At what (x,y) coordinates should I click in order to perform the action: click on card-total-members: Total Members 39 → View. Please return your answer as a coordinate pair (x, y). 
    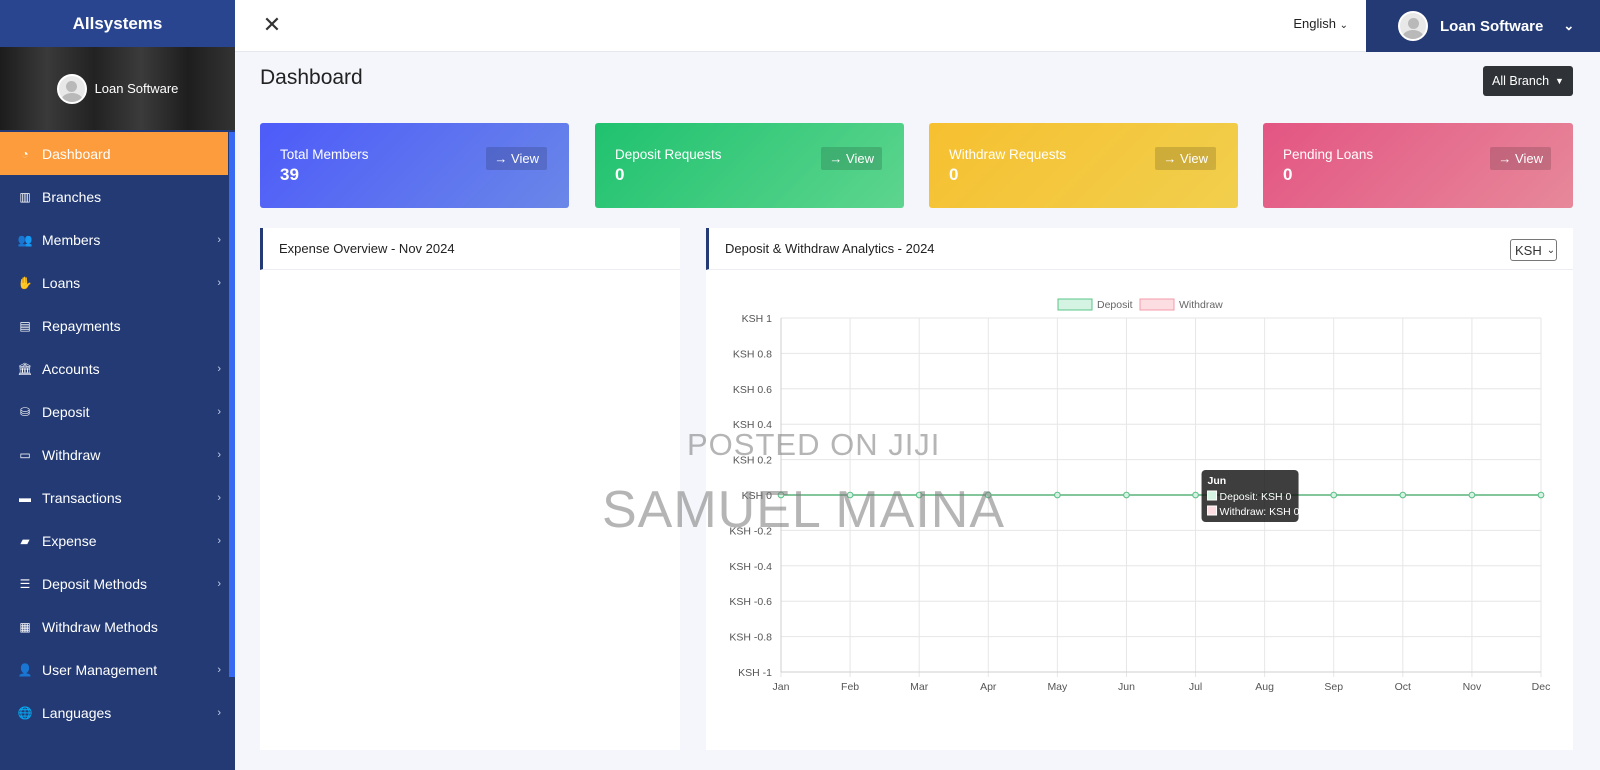
    Looking at the image, I should click on (414, 165).